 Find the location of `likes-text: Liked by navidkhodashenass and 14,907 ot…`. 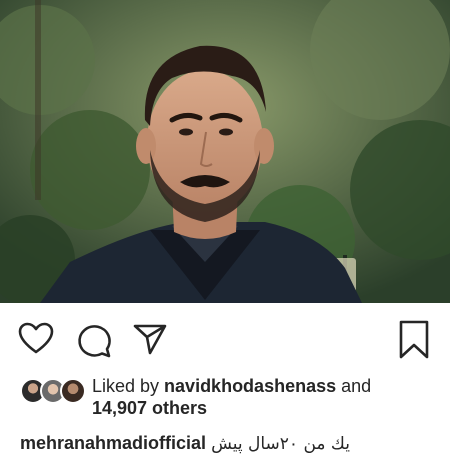

likes-text: Liked by navidkhodashenass and 14,907 ot… is located at coordinates (257, 397).